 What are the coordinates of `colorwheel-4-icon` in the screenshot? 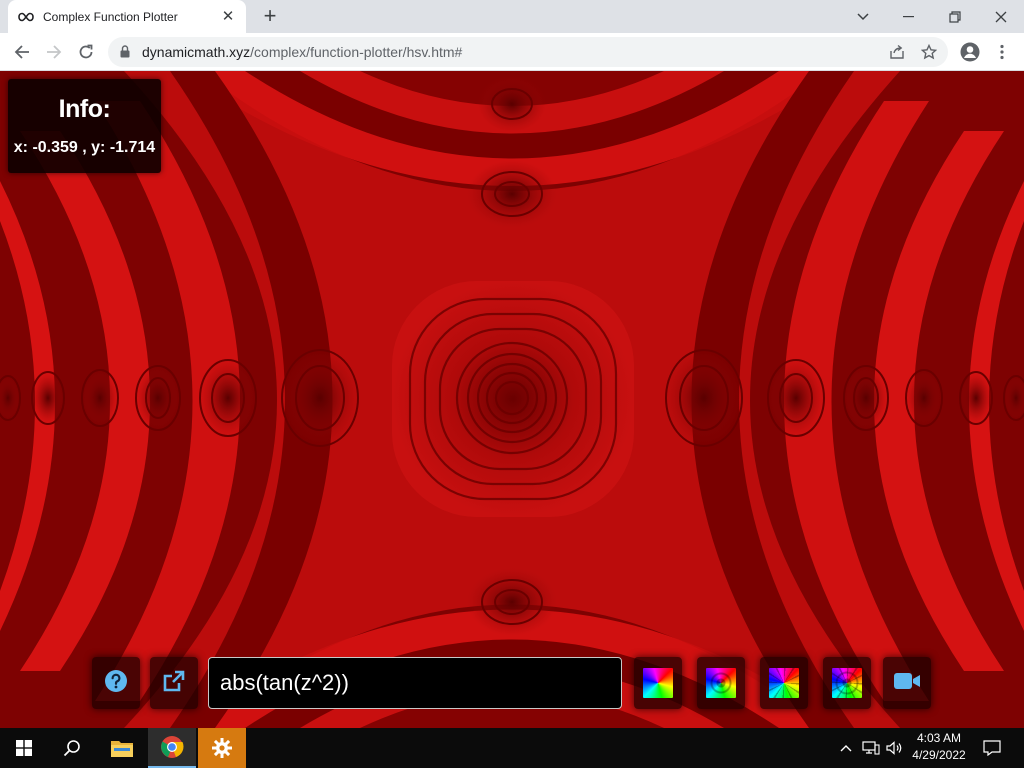 It's located at (847, 683).